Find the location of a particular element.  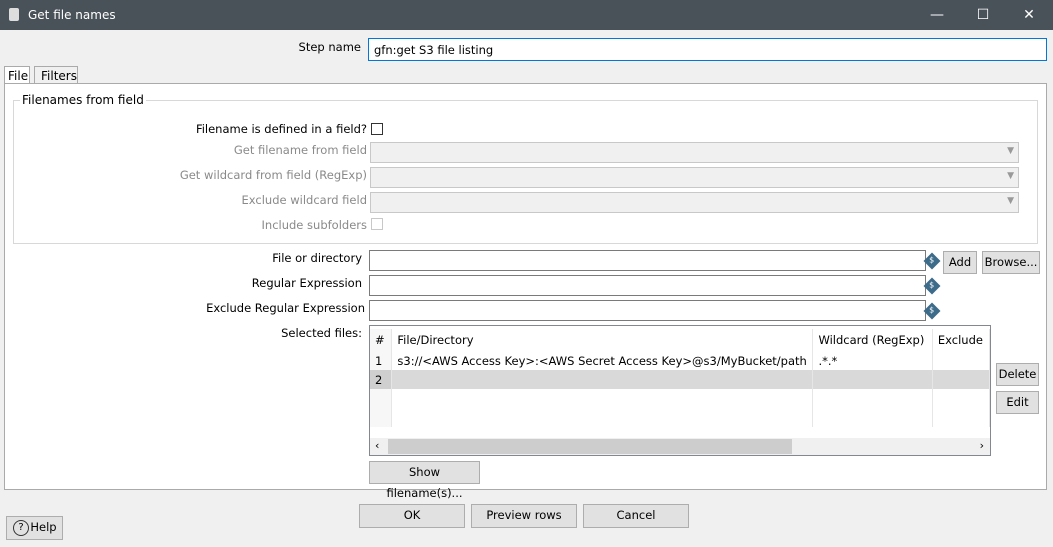

row-number: 1 is located at coordinates (381, 360).